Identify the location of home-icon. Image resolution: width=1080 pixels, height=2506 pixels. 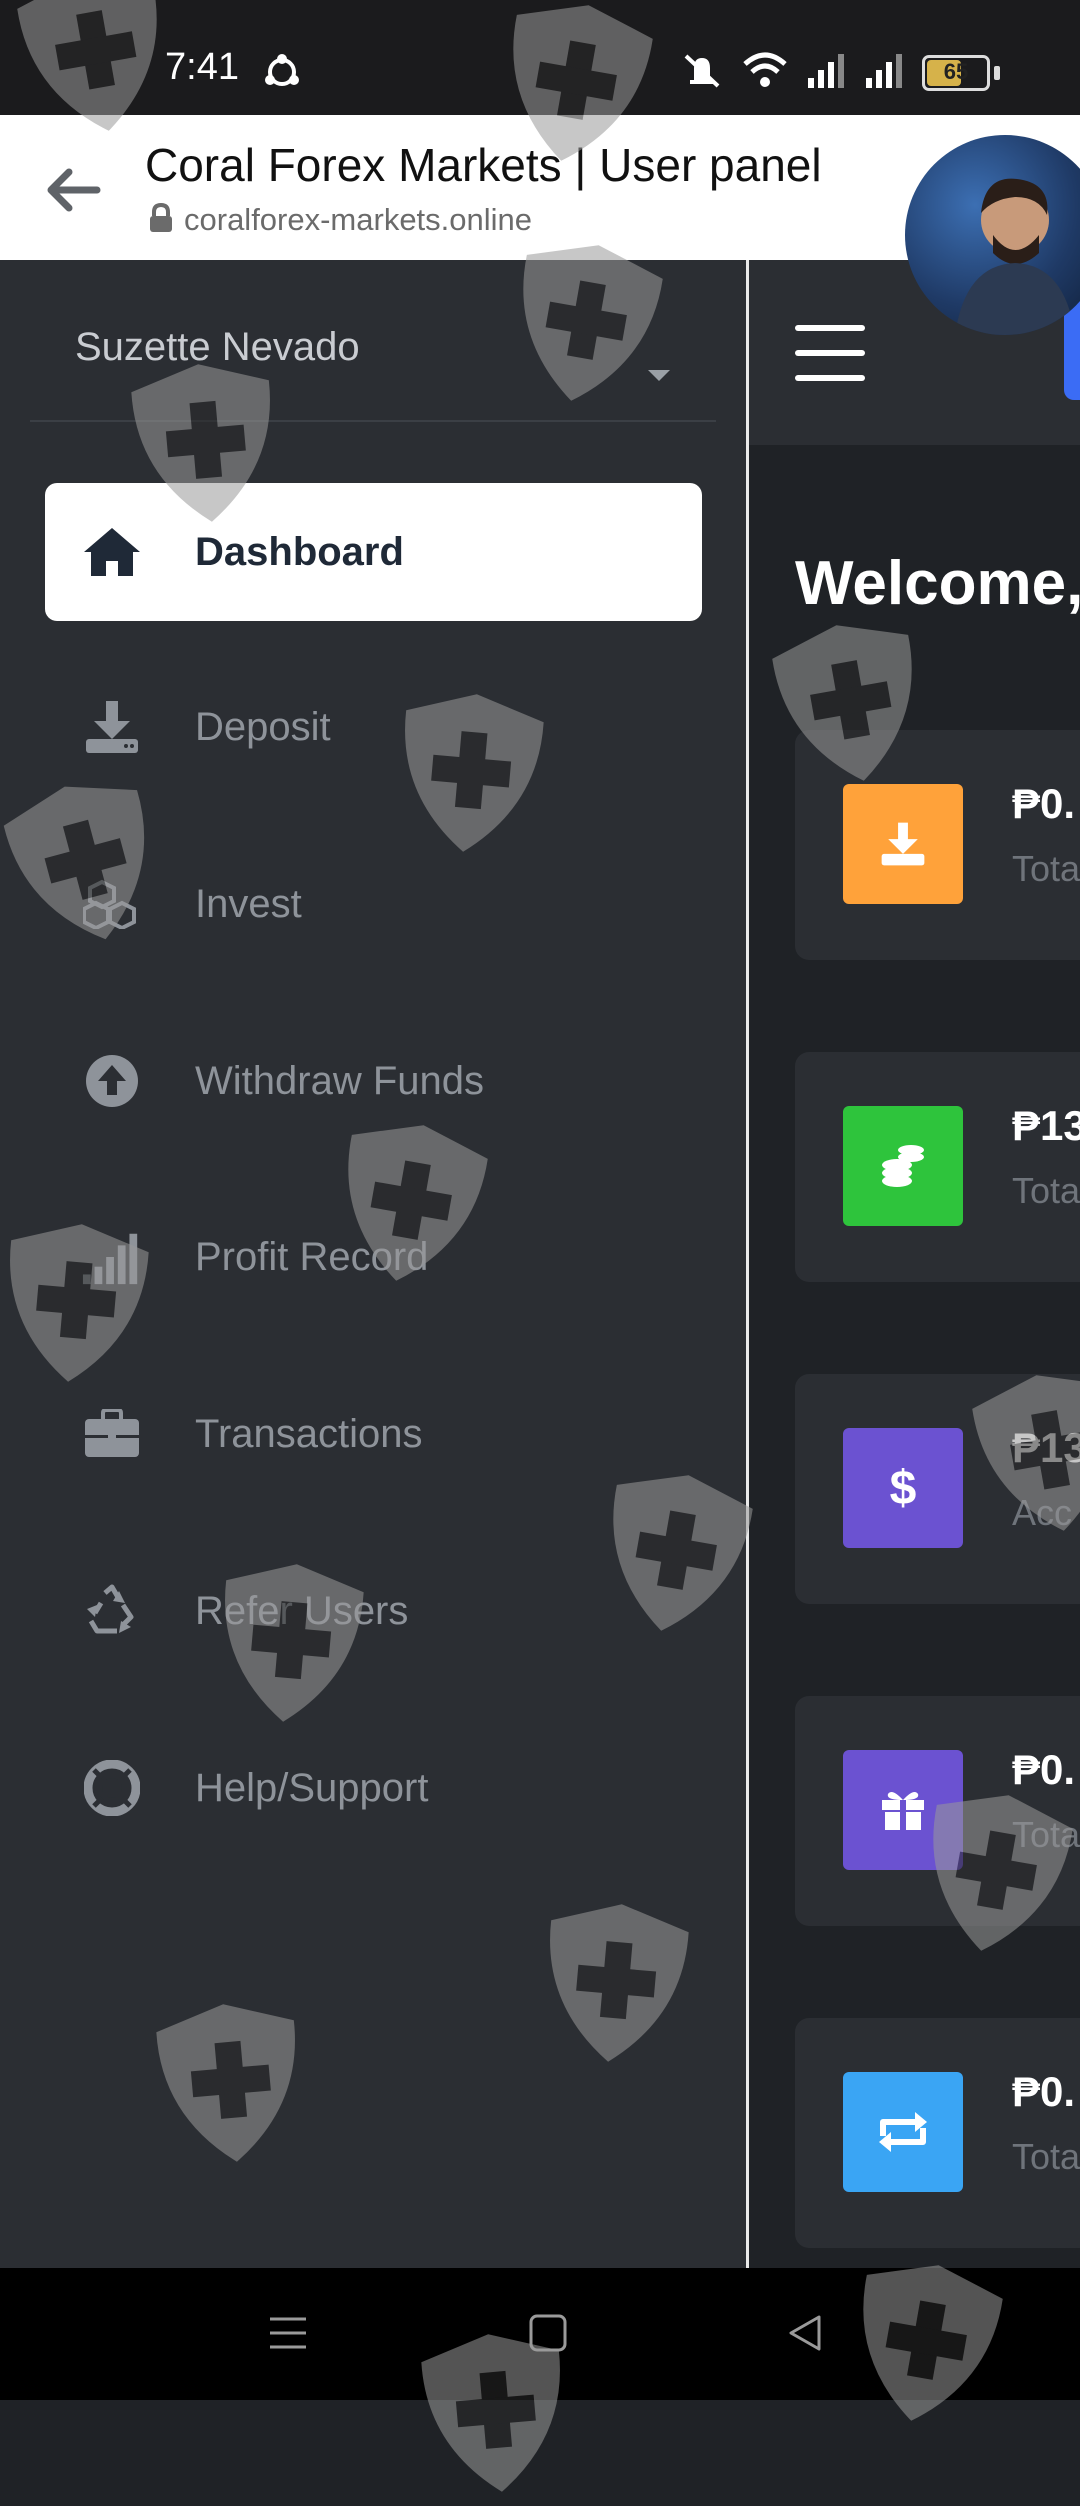
(112, 552).